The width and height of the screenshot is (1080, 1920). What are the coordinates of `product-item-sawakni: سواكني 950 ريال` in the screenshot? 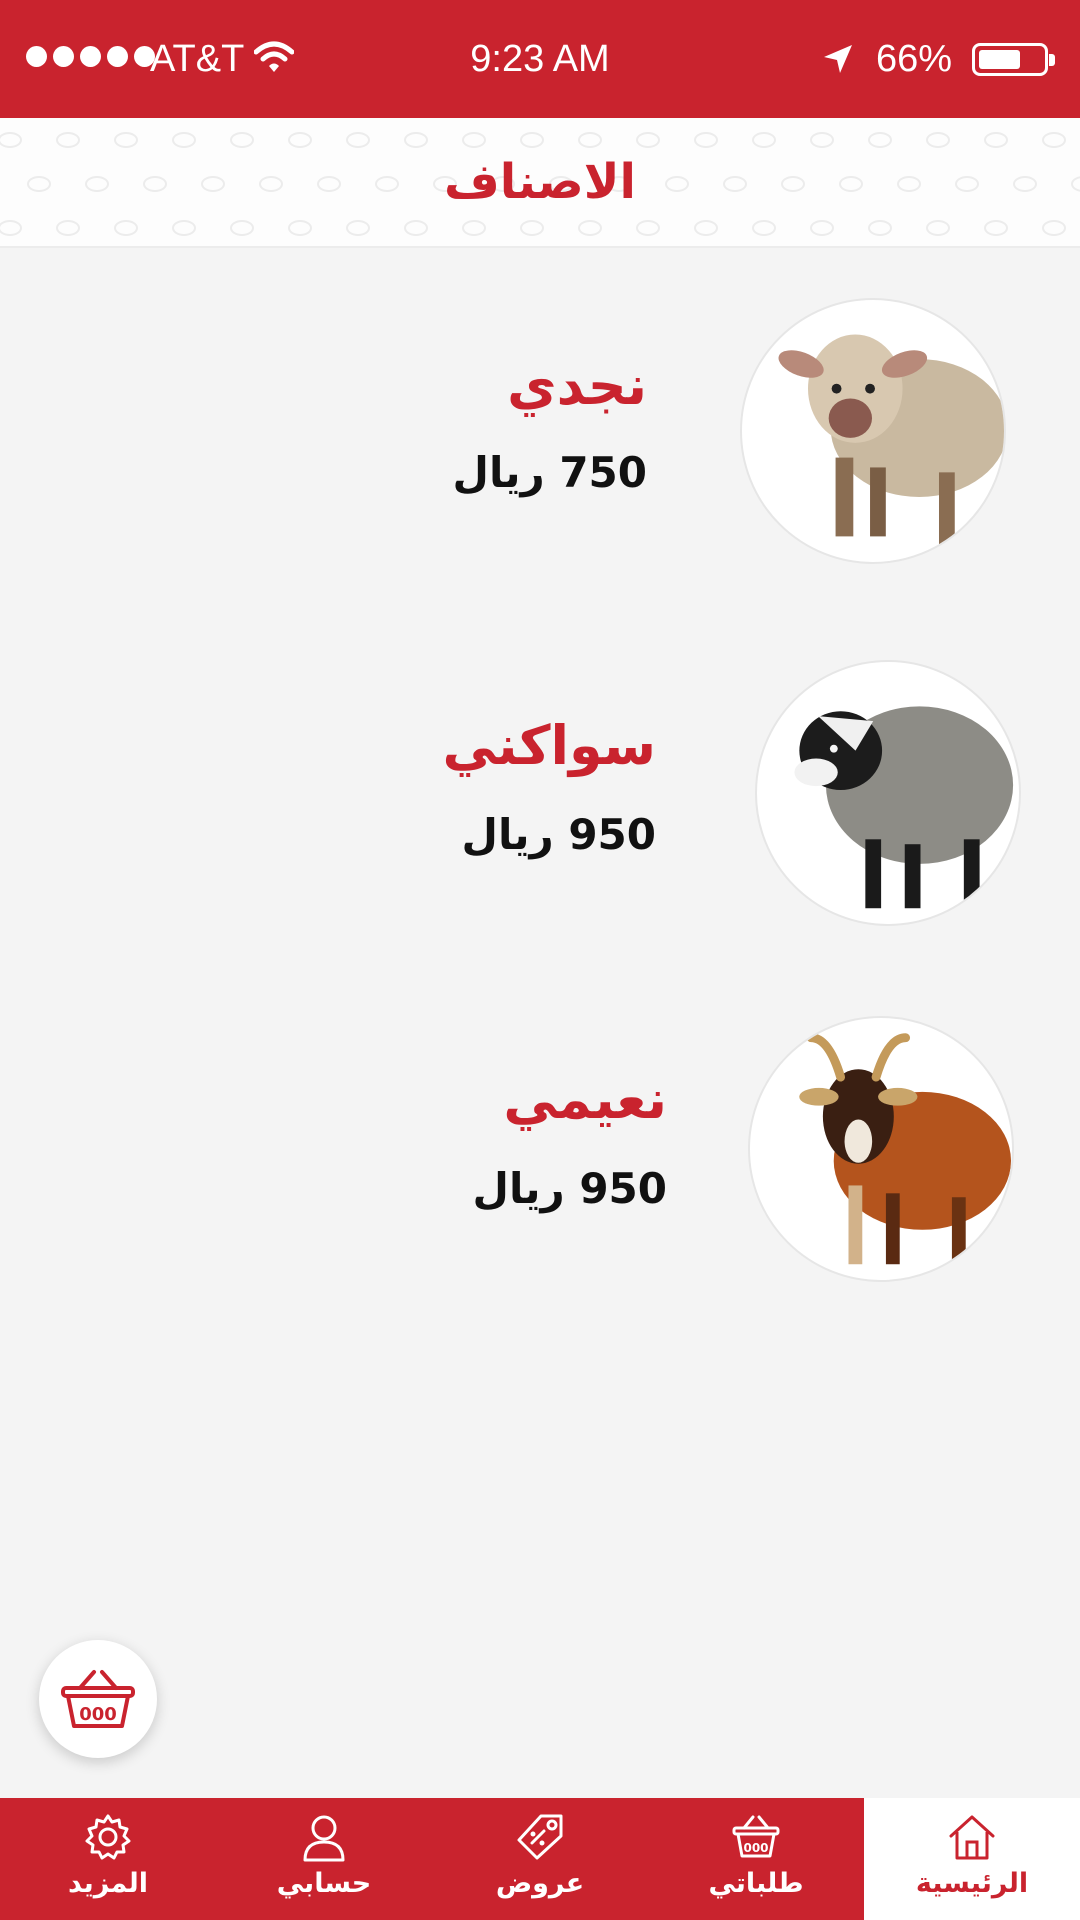 It's located at (540, 795).